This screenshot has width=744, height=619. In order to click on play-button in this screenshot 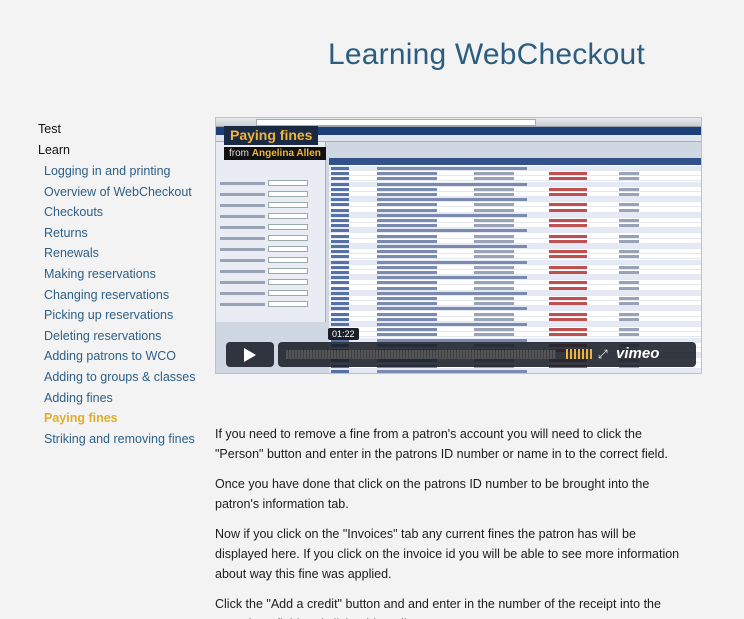, I will do `click(250, 354)`.